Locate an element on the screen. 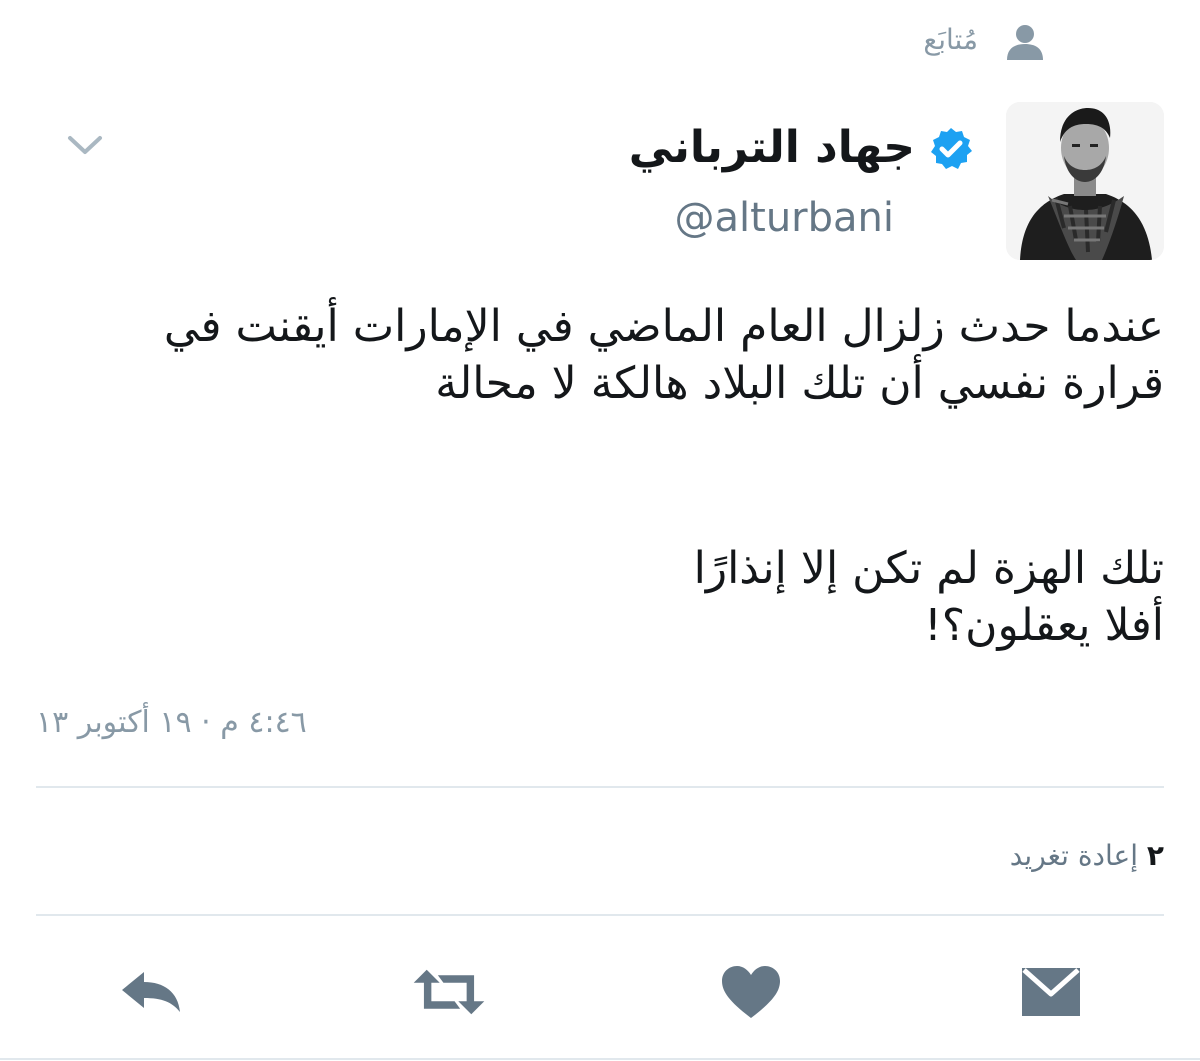  retweet-stats: ٢ إعادة تغريد is located at coordinates (1087, 856).